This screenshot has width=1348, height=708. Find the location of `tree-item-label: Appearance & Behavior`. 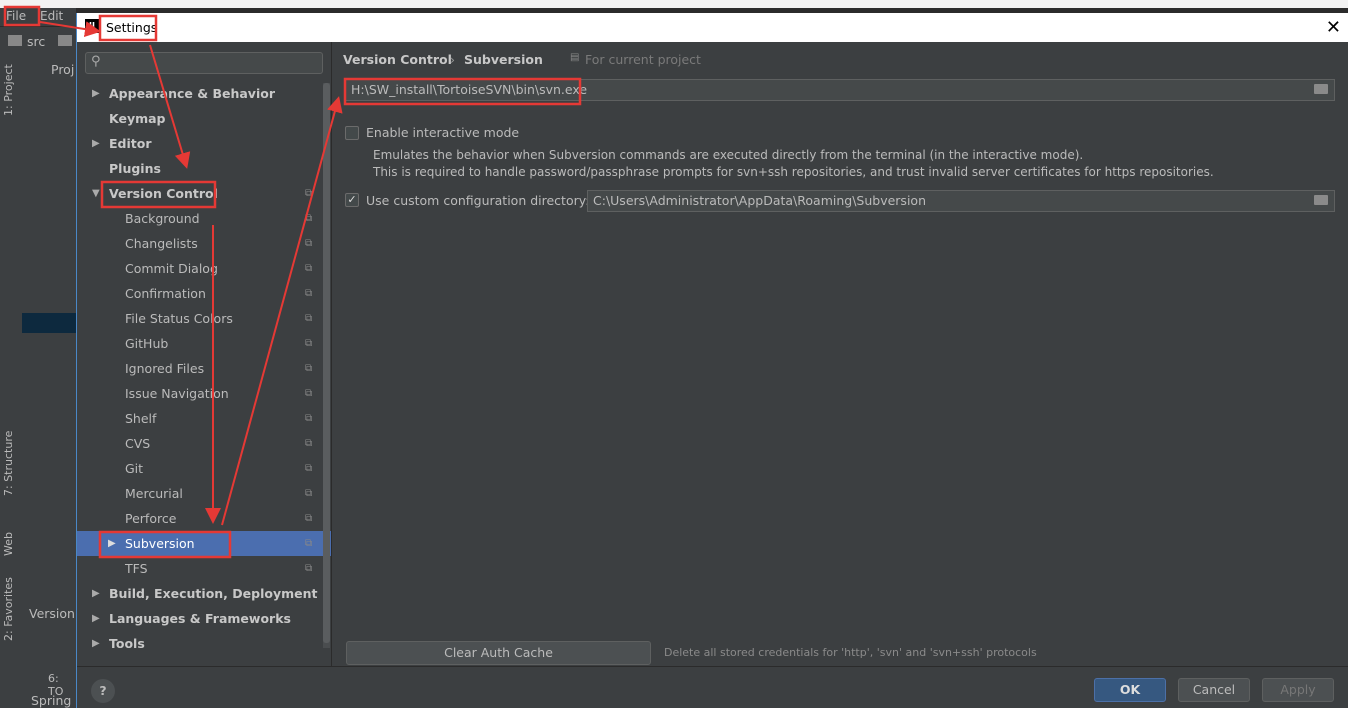

tree-item-label: Appearance & Behavior is located at coordinates (192, 93).